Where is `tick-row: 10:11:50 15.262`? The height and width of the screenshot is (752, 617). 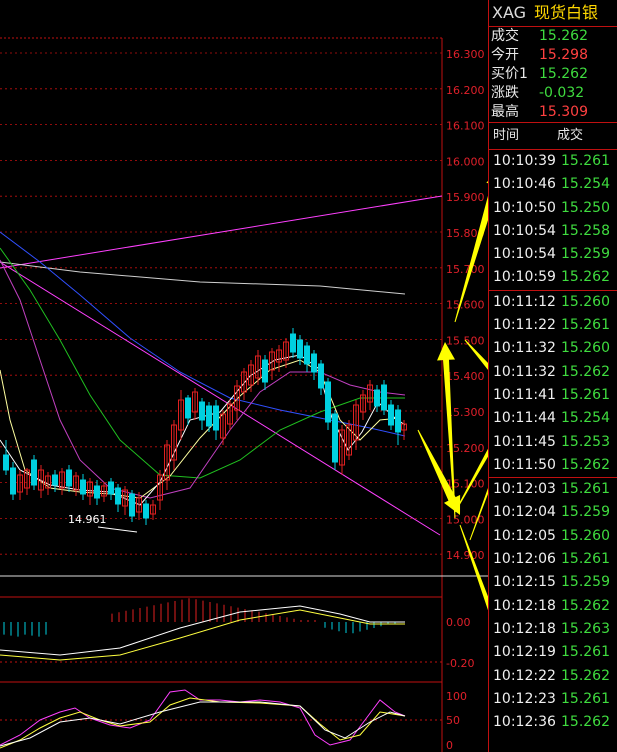
tick-row: 10:11:50 15.262 is located at coordinates (553, 465).